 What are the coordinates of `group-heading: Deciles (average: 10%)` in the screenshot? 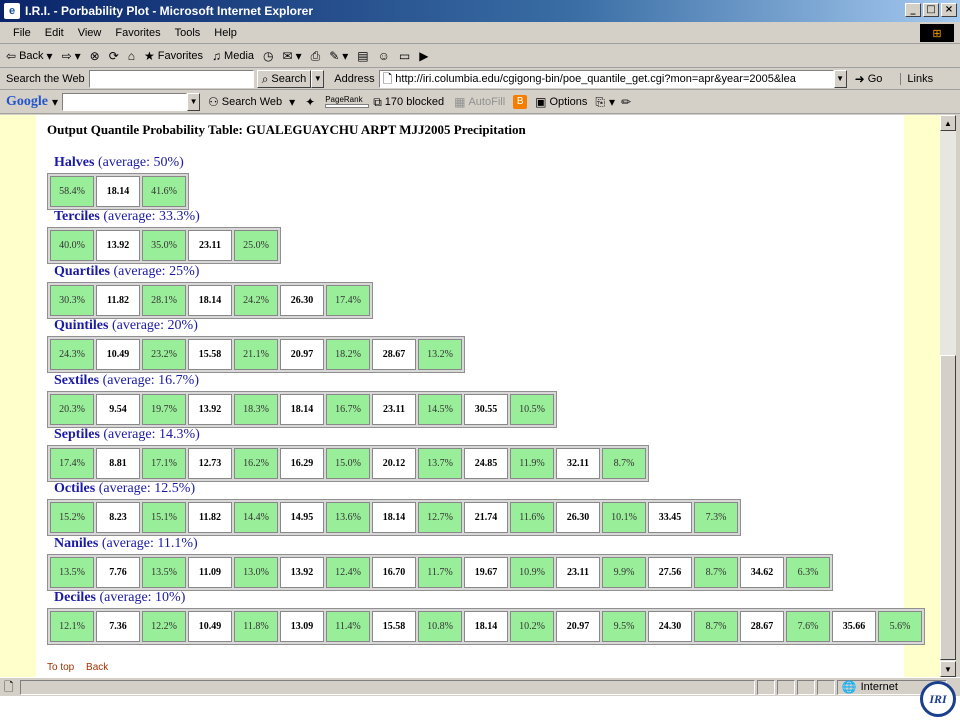 It's located at (120, 597).